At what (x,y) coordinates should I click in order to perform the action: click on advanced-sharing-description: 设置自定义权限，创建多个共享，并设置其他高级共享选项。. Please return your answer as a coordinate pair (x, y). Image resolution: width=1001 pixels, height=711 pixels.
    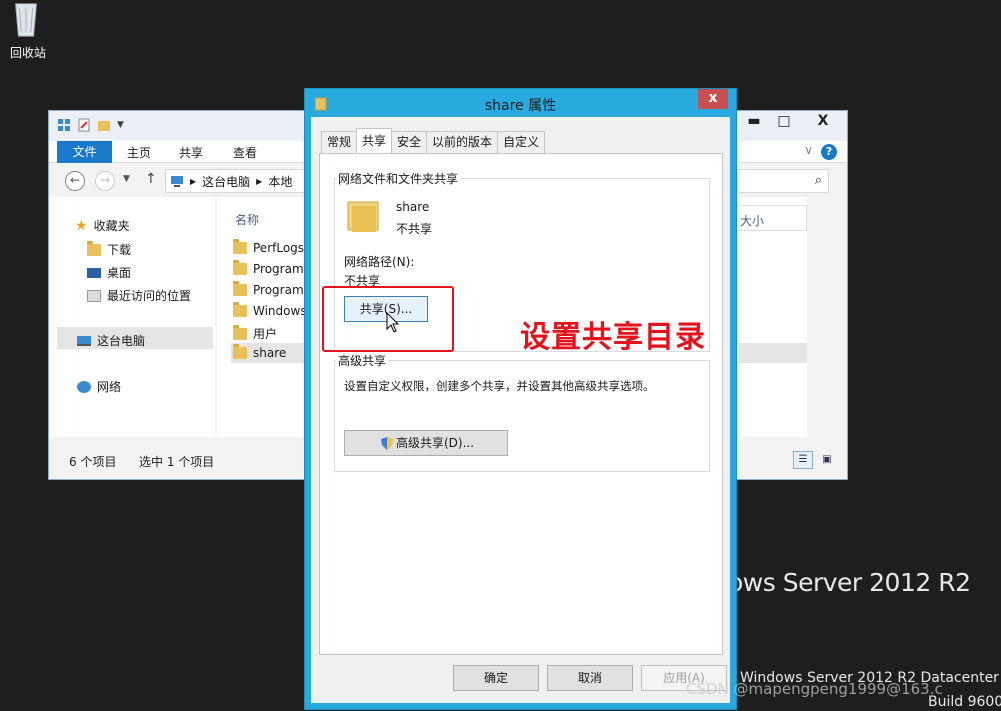
    Looking at the image, I should click on (499, 386).